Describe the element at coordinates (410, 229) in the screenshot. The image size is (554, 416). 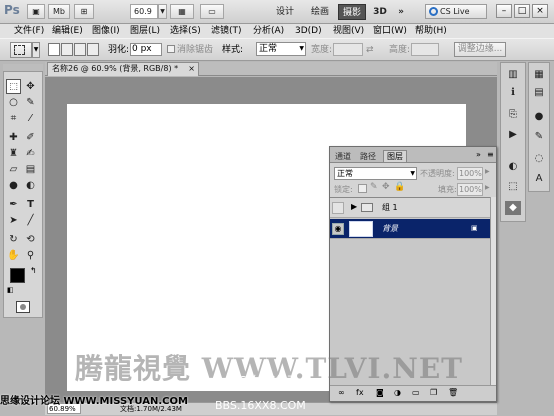
I see `layer-row-background: ◉ 背景 ▣` at that location.